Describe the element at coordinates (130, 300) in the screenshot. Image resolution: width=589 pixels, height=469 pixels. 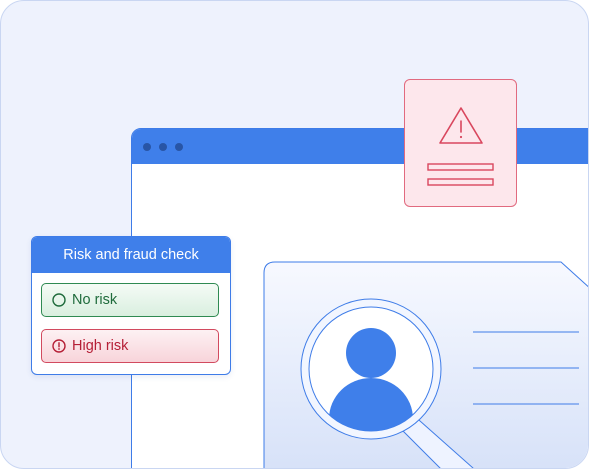
I see `no-risk-option: No risk` at that location.